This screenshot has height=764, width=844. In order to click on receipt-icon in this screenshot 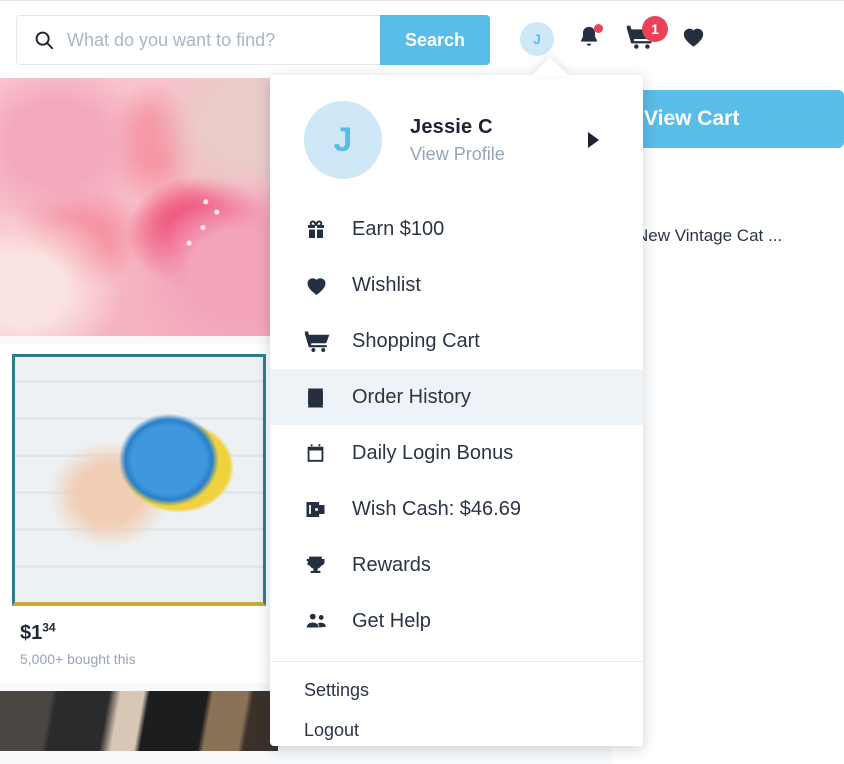, I will do `click(319, 397)`.